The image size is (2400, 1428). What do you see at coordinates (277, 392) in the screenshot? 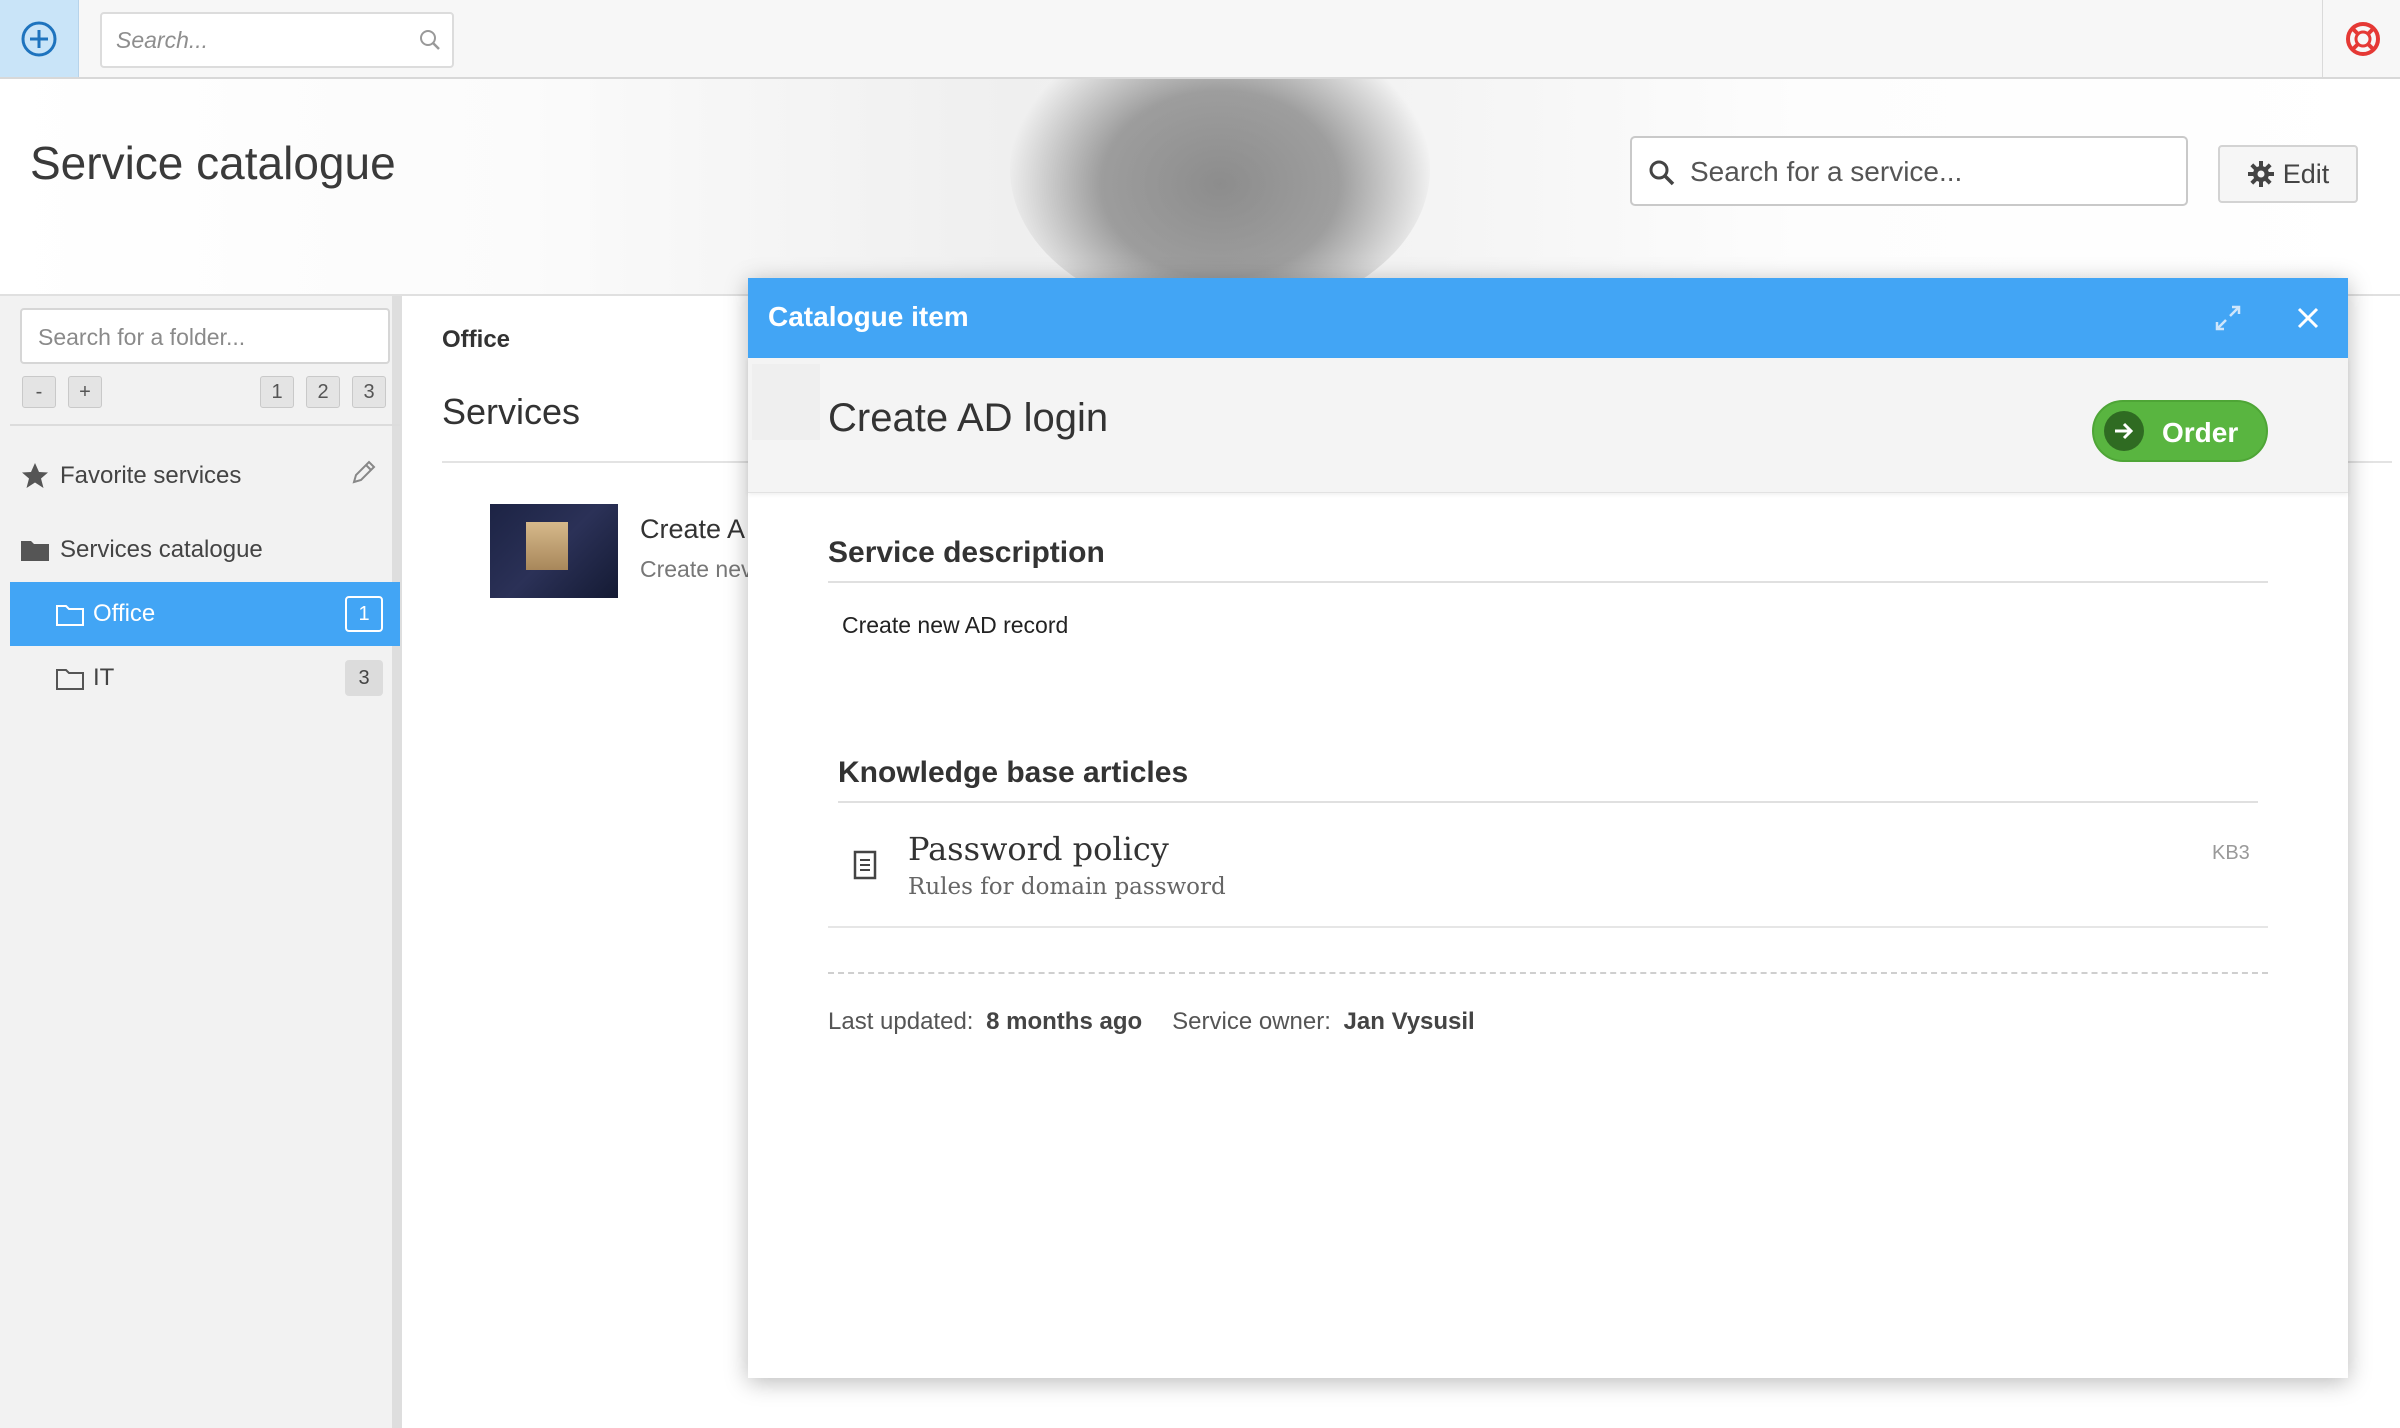
I see `level-1-button: 1` at bounding box center [277, 392].